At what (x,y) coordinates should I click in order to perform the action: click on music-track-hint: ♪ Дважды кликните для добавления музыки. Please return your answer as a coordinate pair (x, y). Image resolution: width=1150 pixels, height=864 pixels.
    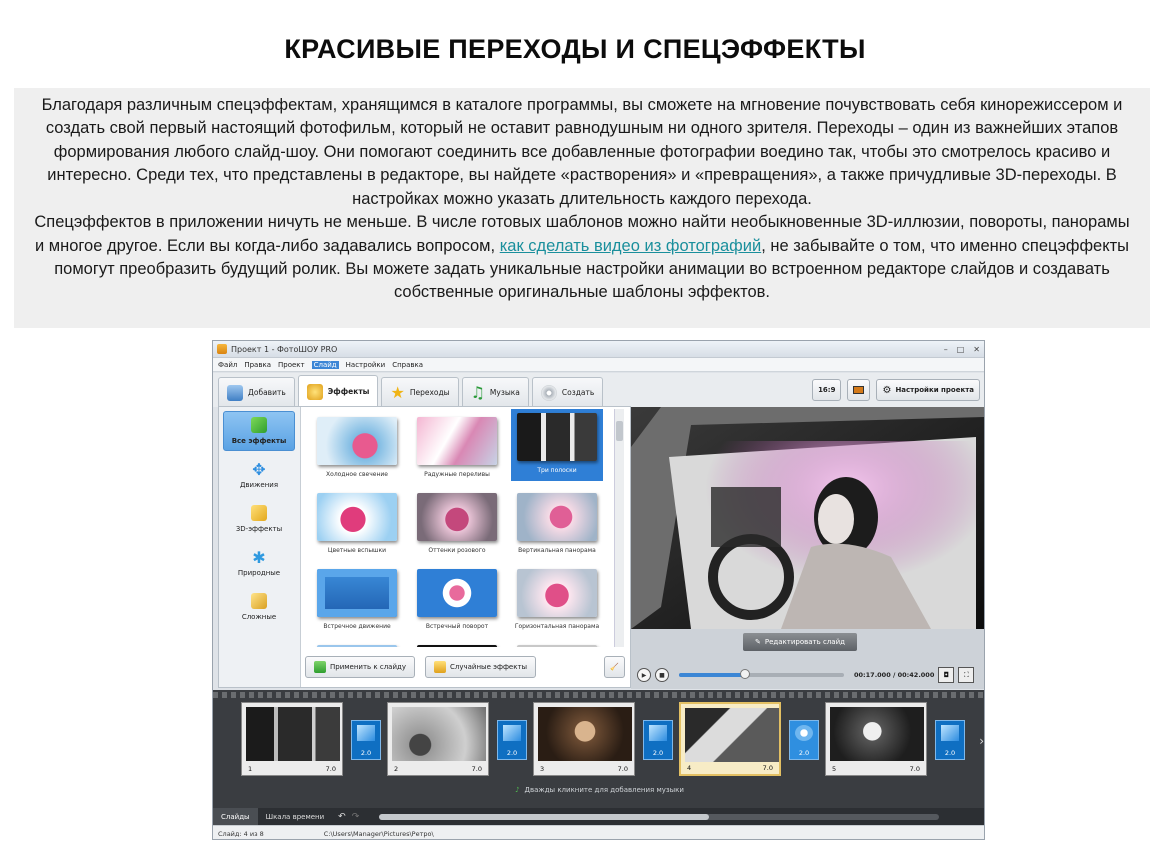
    Looking at the image, I should click on (598, 790).